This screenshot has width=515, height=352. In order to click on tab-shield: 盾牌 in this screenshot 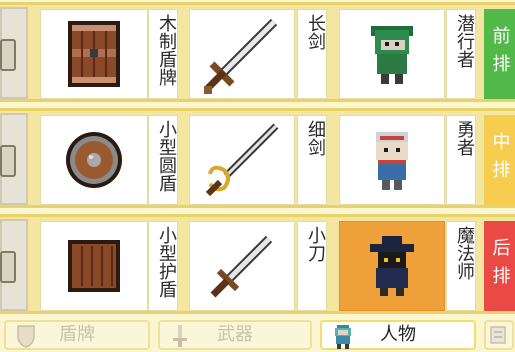, I will do `click(77, 335)`.